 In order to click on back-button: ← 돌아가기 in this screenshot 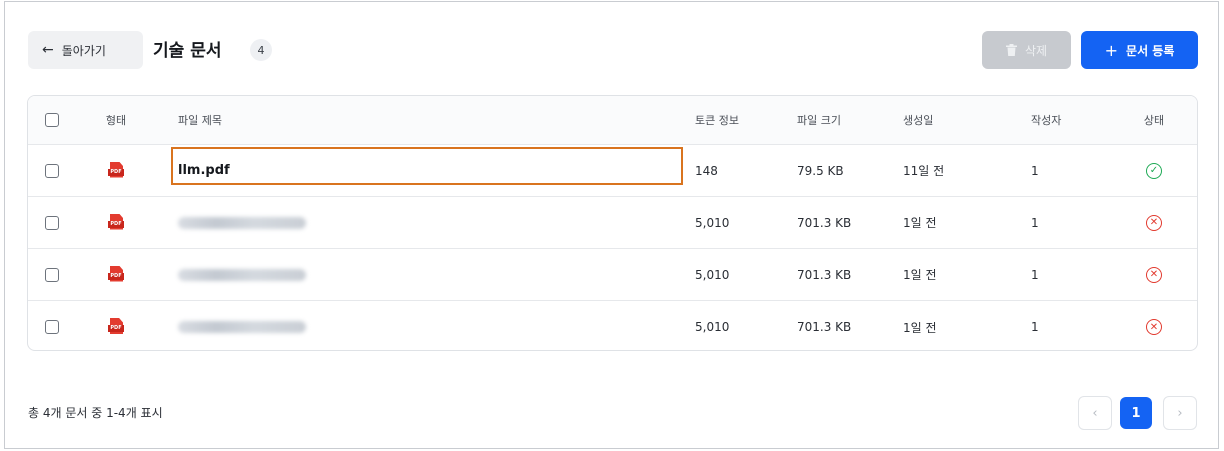, I will do `click(85, 50)`.